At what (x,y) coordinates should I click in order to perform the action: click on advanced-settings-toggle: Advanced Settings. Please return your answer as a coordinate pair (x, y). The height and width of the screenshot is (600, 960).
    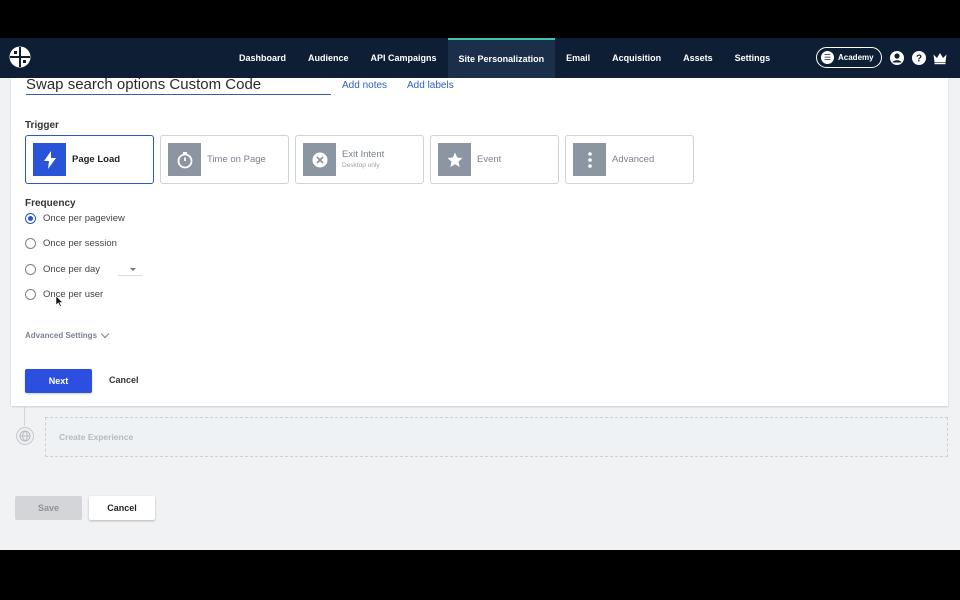
    Looking at the image, I should click on (67, 334).